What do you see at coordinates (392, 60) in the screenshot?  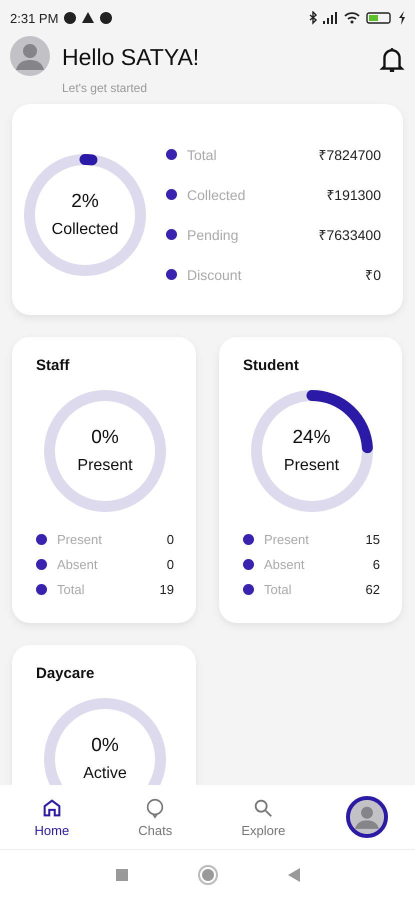 I see `notification-bell-icon` at bounding box center [392, 60].